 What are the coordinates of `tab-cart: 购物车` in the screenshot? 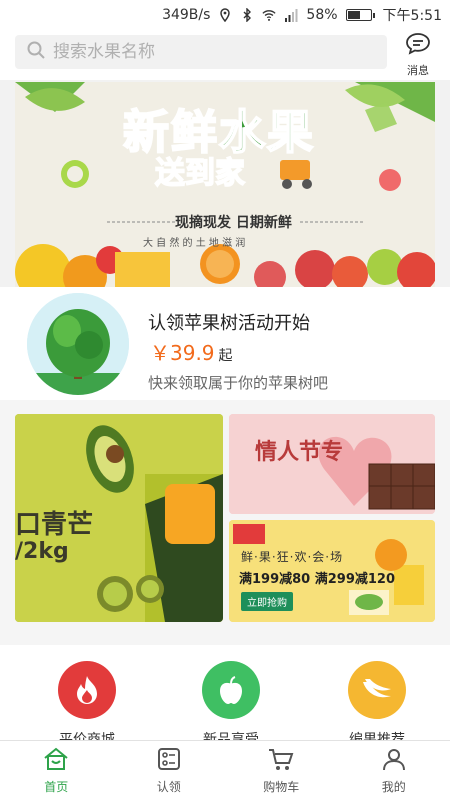 It's located at (281, 770).